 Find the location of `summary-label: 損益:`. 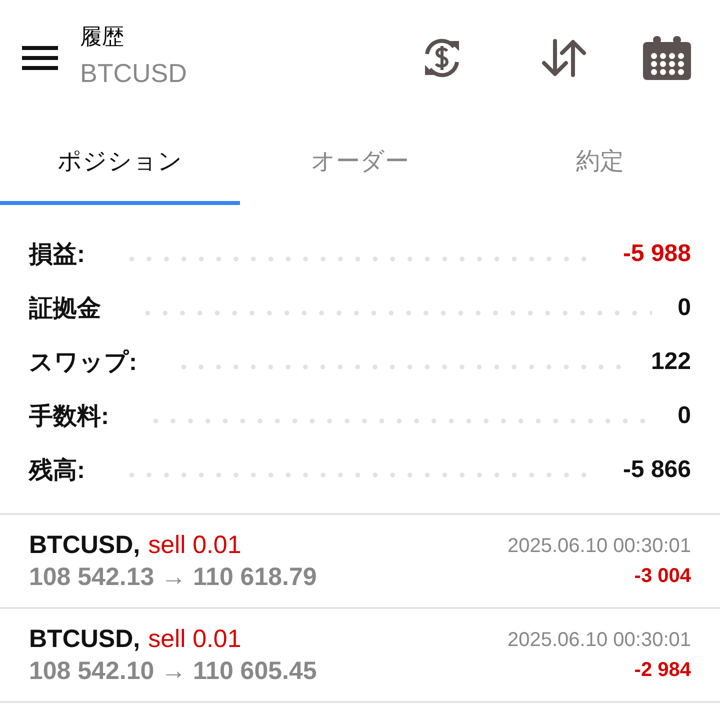

summary-label: 損益: is located at coordinates (57, 255).